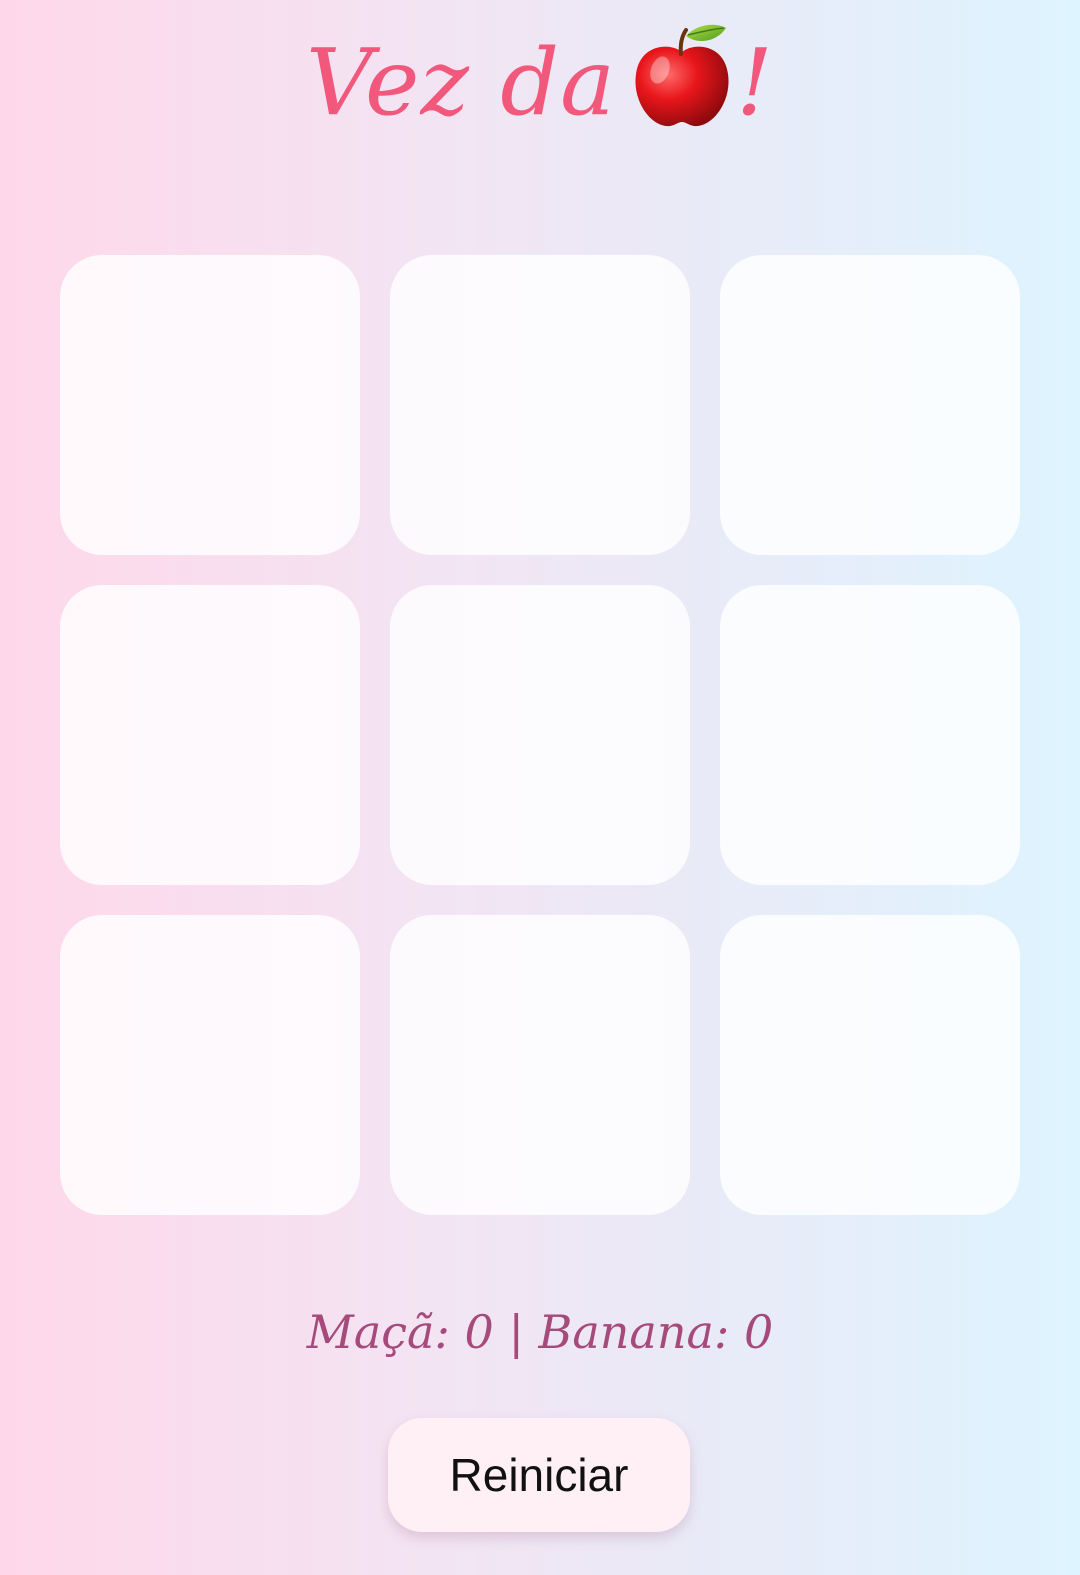  Describe the element at coordinates (682, 76) in the screenshot. I see `red-apple-icon` at that location.